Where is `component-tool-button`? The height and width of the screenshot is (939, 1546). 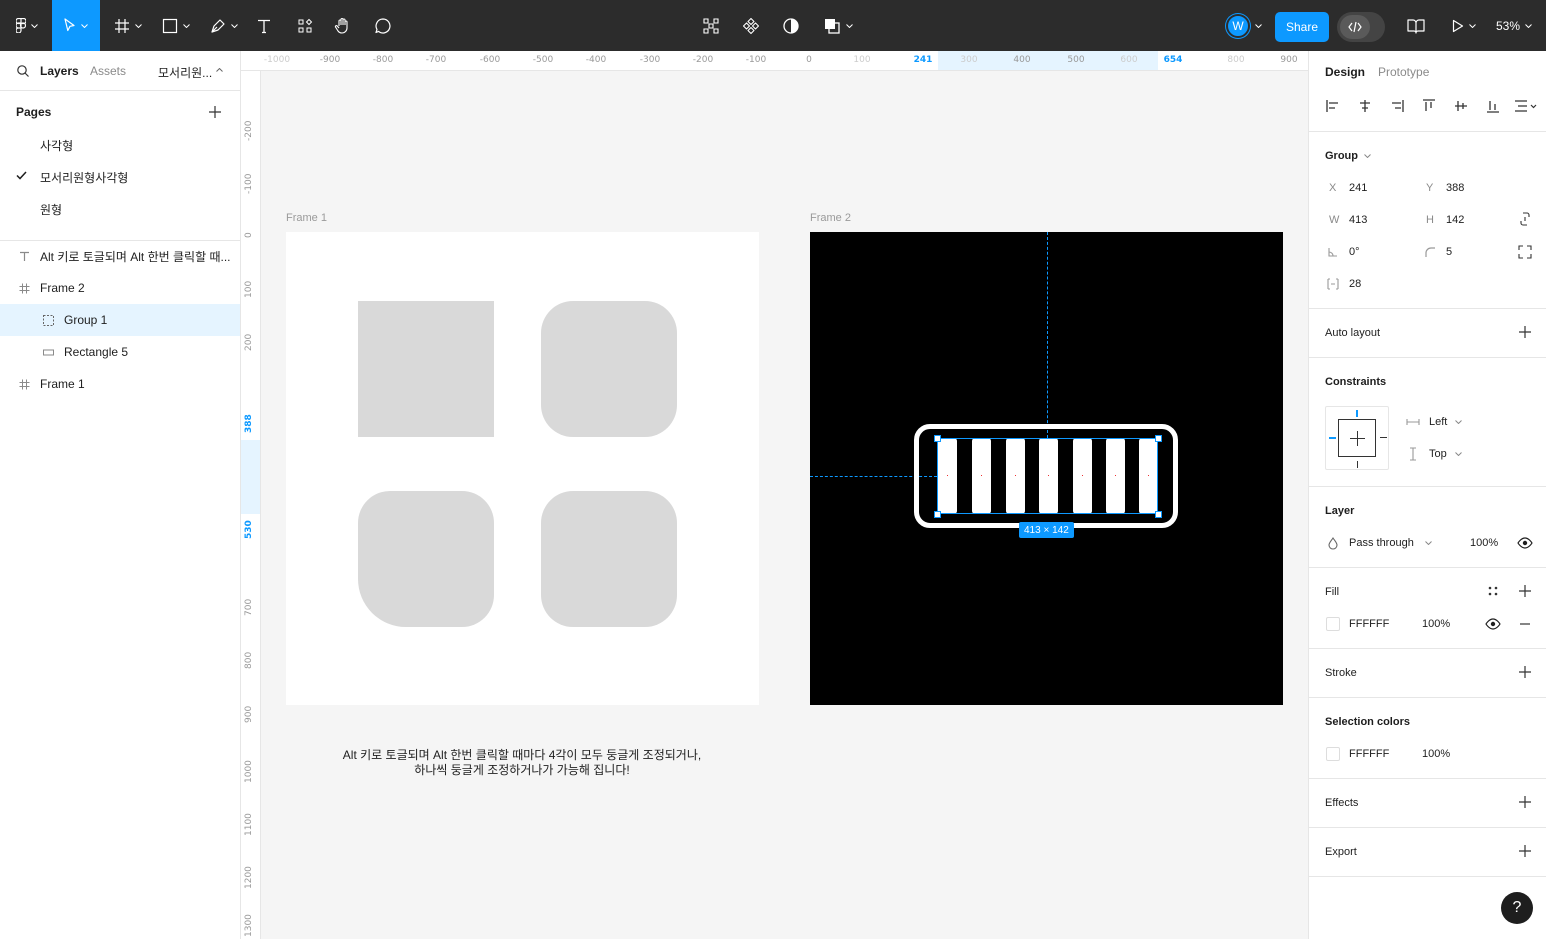
component-tool-button is located at coordinates (711, 25).